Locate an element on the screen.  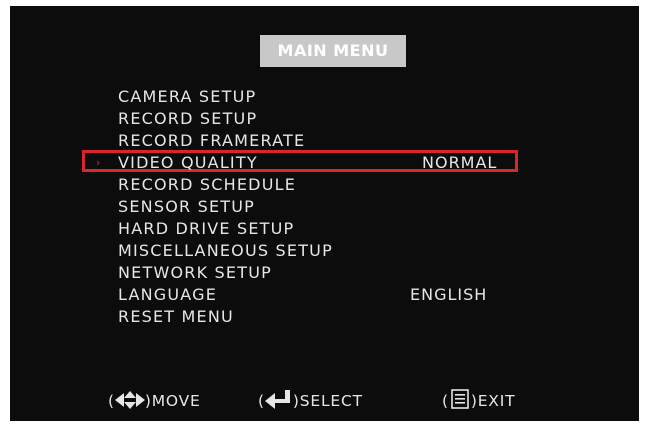
menu-item-hard-drive-setup: HARD DRIVE SETUP is located at coordinates (324, 229).